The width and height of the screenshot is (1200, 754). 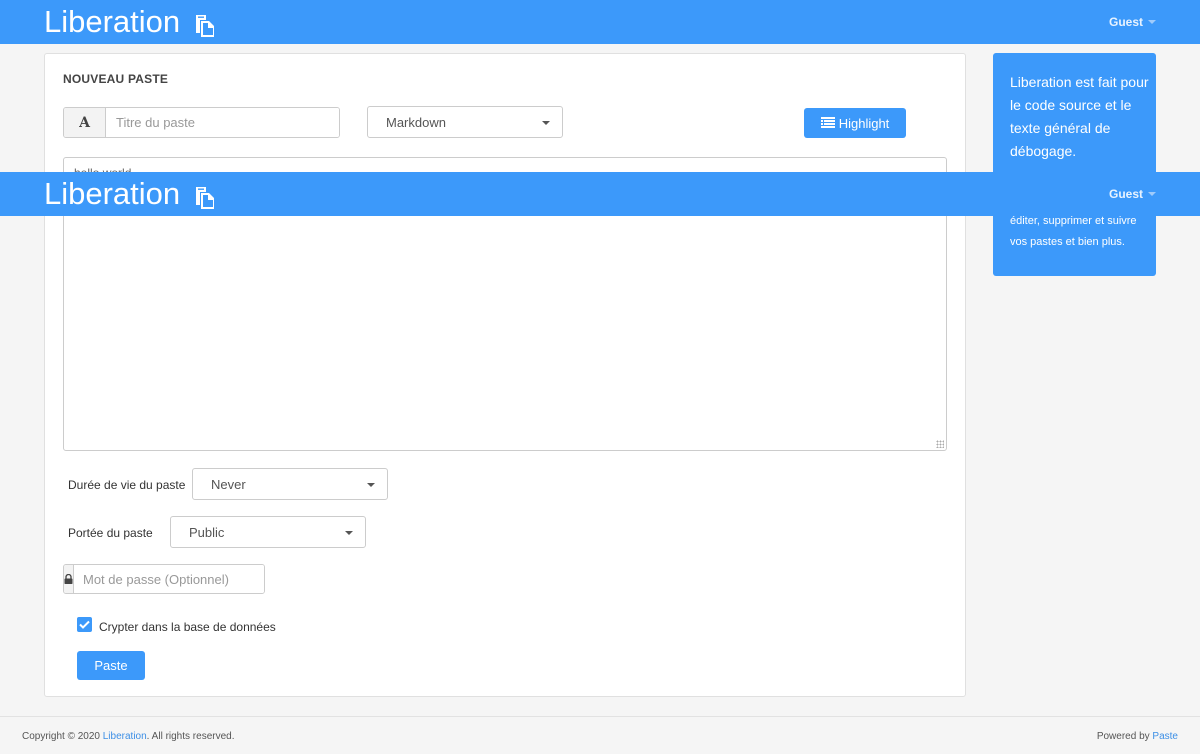 I want to click on list-icon, so click(x=827, y=123).